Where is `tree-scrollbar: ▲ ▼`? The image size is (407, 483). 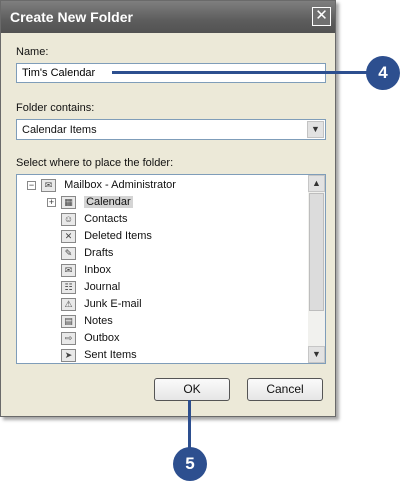
tree-scrollbar: ▲ ▼ is located at coordinates (316, 269).